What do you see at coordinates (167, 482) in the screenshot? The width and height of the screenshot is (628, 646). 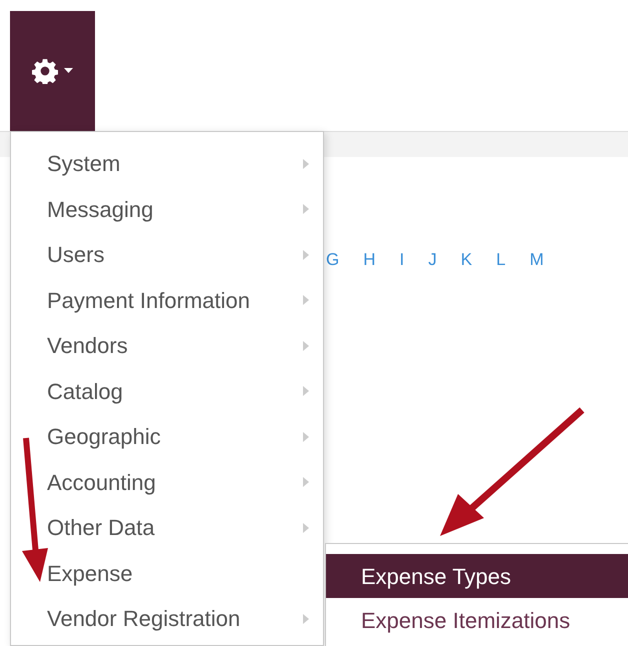 I see `menu-item: Accounting` at bounding box center [167, 482].